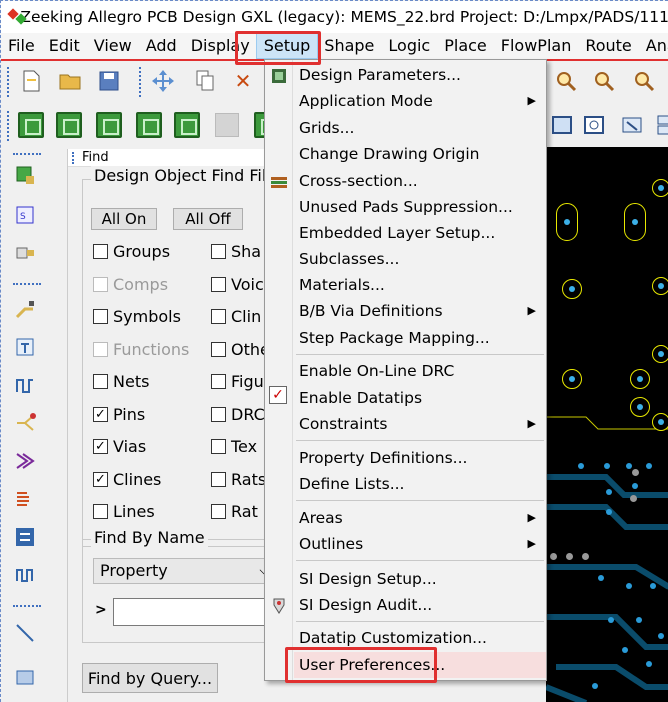 This screenshot has height=702, width=668. I want to click on filter-pins-checkbox: ✓ Pins, so click(119, 414).